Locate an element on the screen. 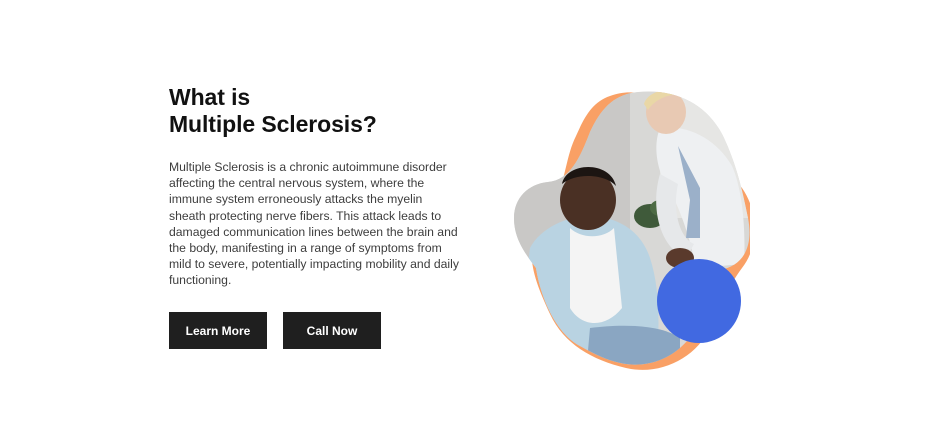 The image size is (937, 429). blue-circle-shape is located at coordinates (699, 301).